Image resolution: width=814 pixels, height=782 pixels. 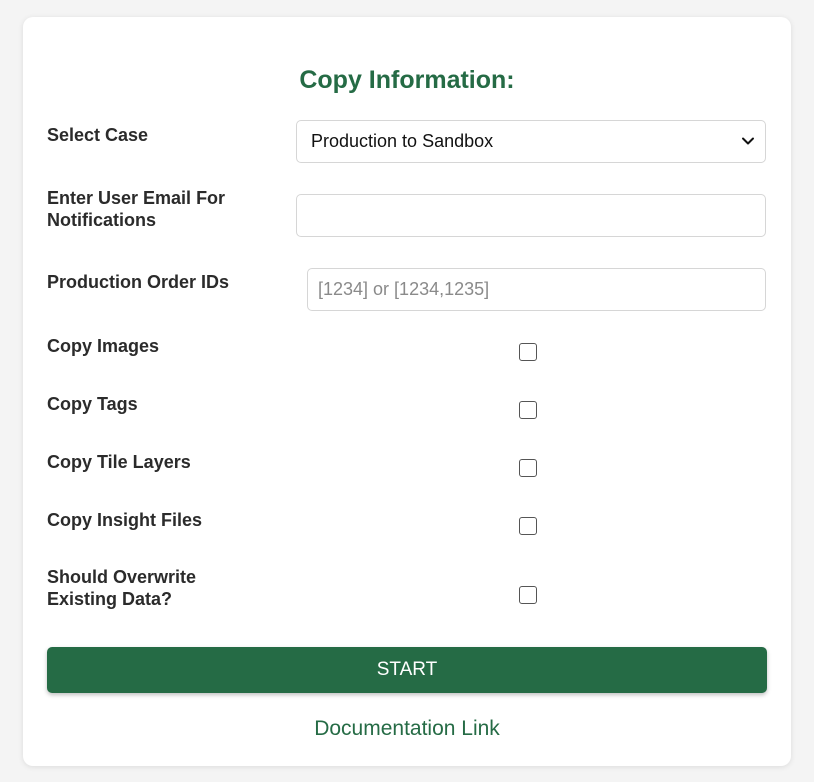 I want to click on copy-images-label: Copy Images, so click(x=103, y=346).